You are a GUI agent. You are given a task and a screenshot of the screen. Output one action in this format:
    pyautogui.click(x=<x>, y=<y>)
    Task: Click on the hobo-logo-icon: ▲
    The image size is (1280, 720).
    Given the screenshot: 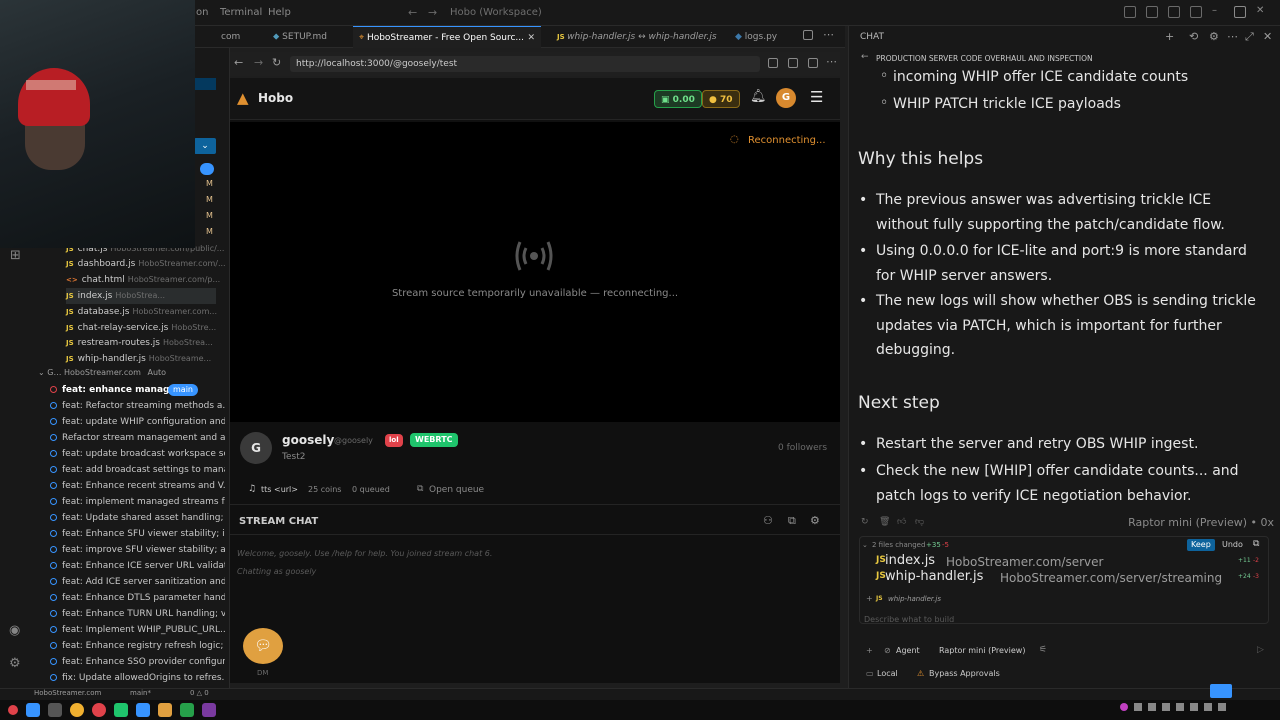 What is the action you would take?
    pyautogui.click(x=243, y=98)
    